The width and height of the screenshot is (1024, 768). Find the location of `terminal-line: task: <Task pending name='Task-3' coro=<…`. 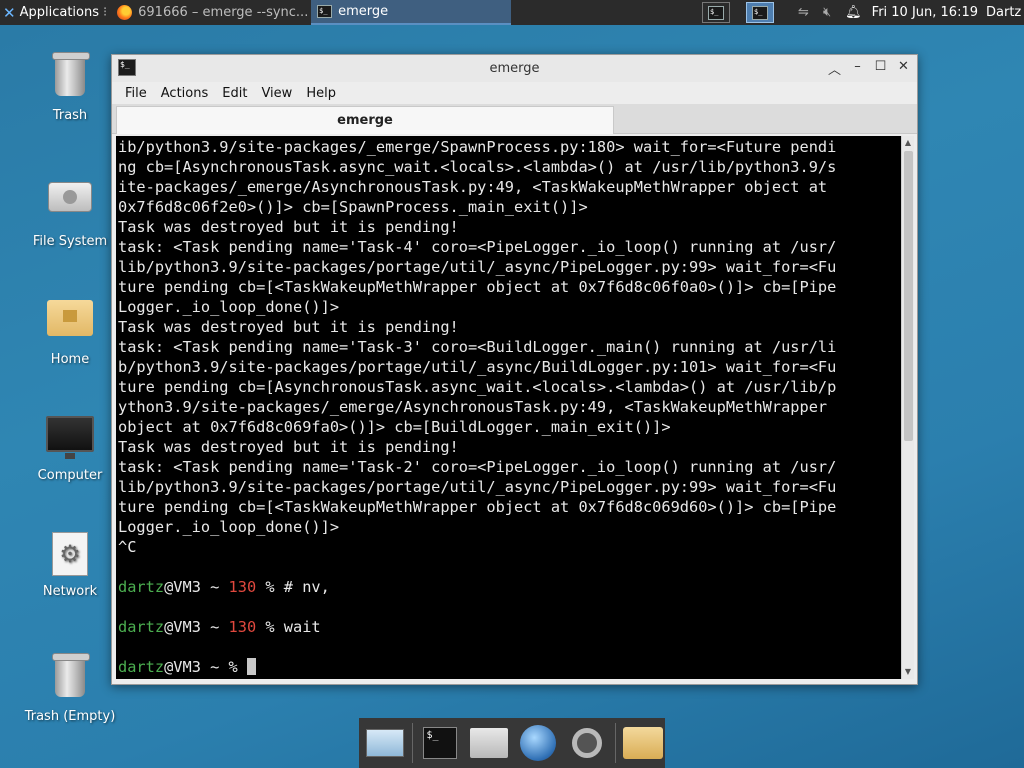

terminal-line: task: <Task pending name='Task-3' coro=<… is located at coordinates (477, 347).